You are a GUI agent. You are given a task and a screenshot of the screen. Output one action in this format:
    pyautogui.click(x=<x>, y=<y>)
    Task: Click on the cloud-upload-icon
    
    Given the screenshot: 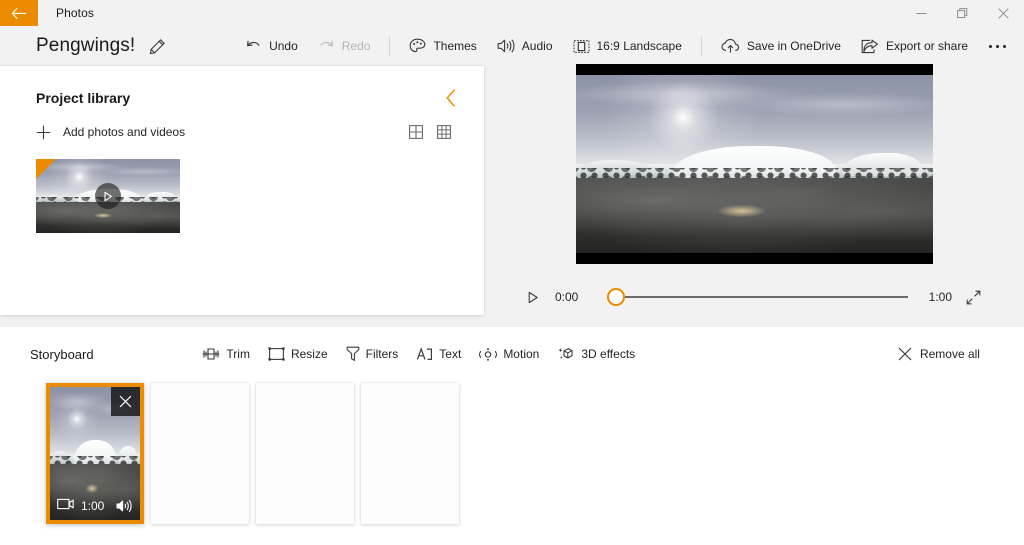 What is the action you would take?
    pyautogui.click(x=730, y=46)
    